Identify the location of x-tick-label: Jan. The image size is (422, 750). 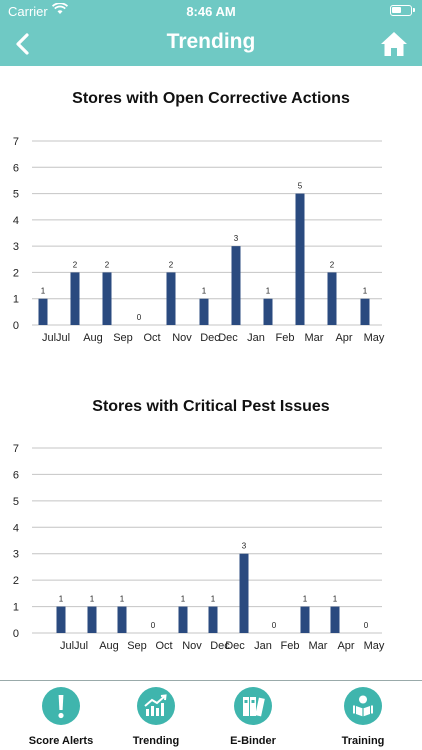
(263, 646).